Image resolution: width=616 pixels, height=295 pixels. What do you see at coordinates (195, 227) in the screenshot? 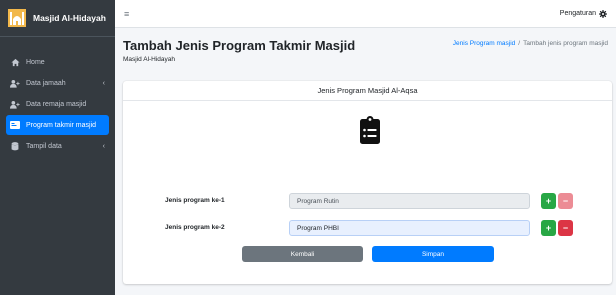
I see `program-row-label: Jenis program ke-2` at bounding box center [195, 227].